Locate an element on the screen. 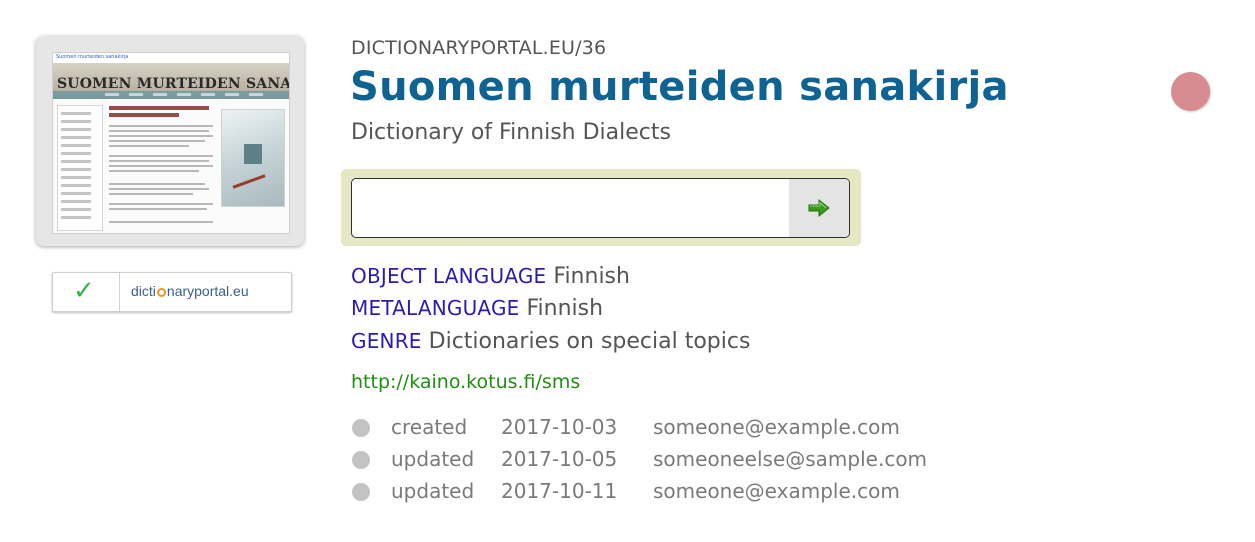 The height and width of the screenshot is (542, 1255). thumbnail-photo is located at coordinates (253, 158).